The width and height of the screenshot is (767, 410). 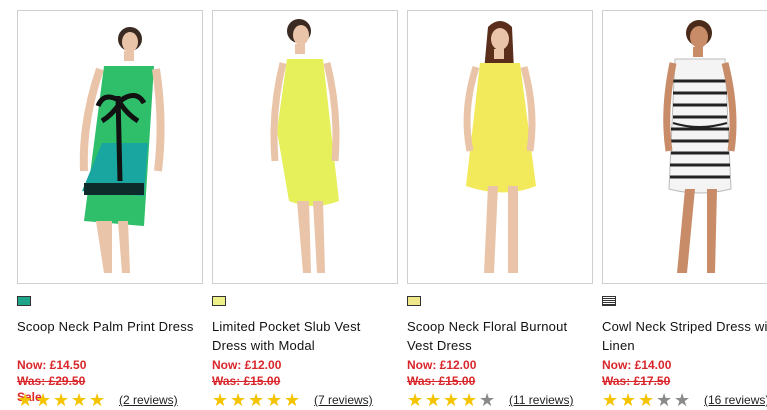 I want to click on rating-row: ★ ★ ★ ★ ★ (7 reviews), so click(x=305, y=400).